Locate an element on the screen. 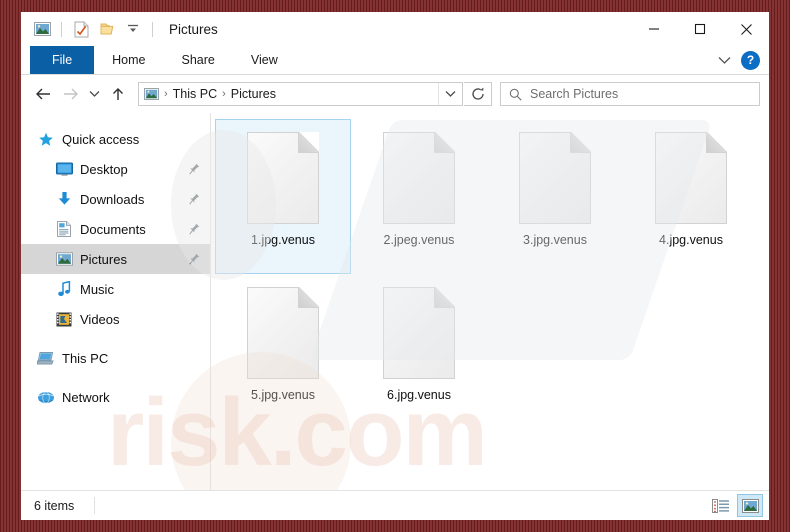  star-icon is located at coordinates (46, 139).